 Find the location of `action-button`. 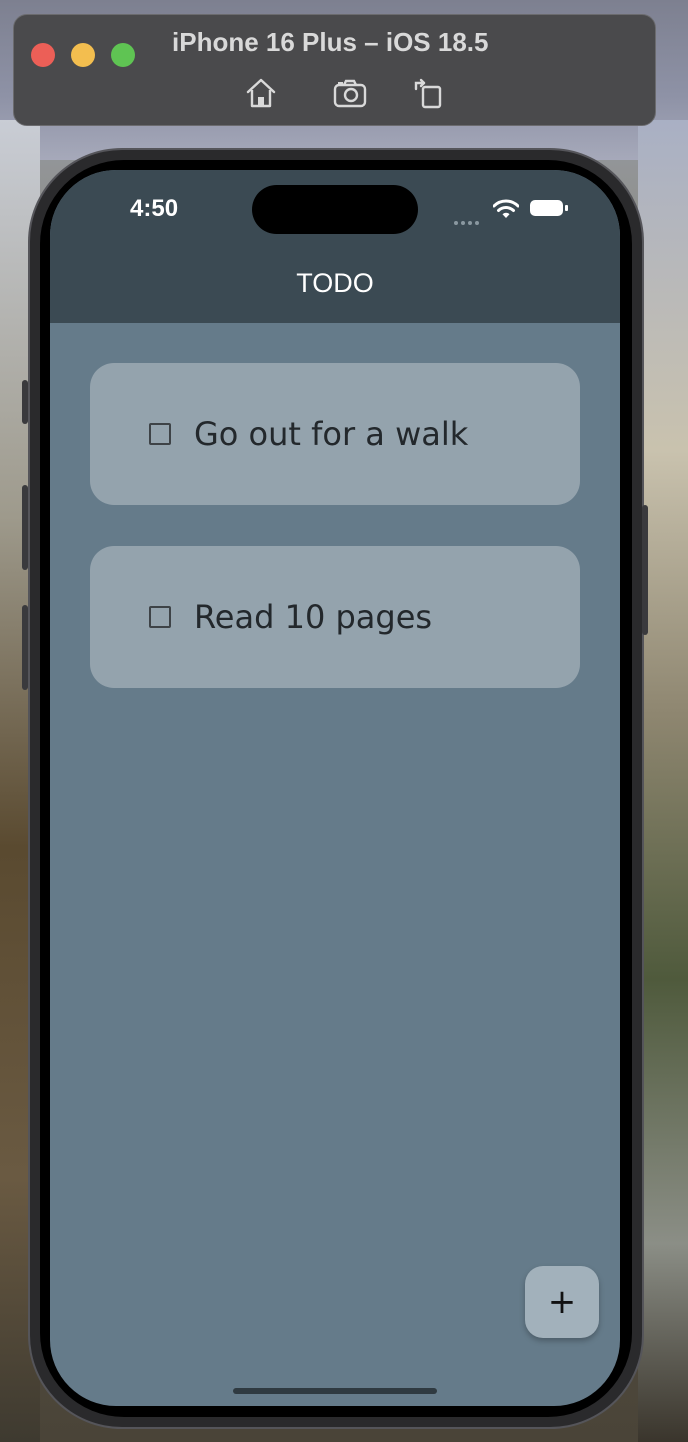

action-button is located at coordinates (25, 402).